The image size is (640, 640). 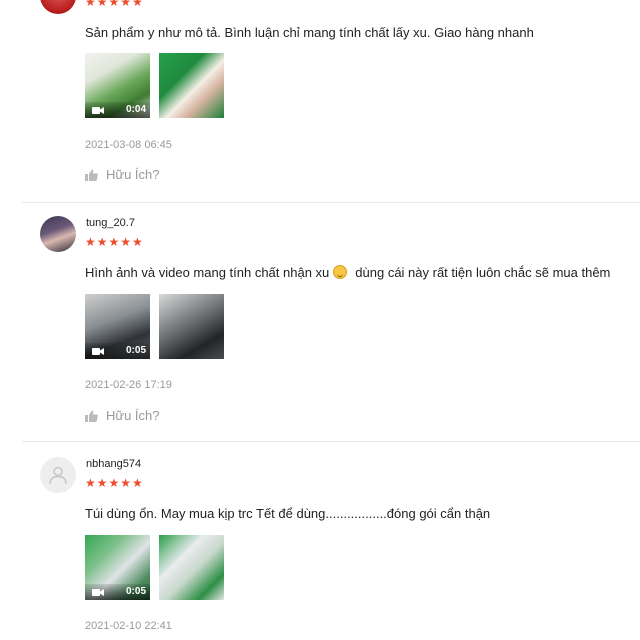 What do you see at coordinates (340, 272) in the screenshot?
I see `smile-emoji-icon` at bounding box center [340, 272].